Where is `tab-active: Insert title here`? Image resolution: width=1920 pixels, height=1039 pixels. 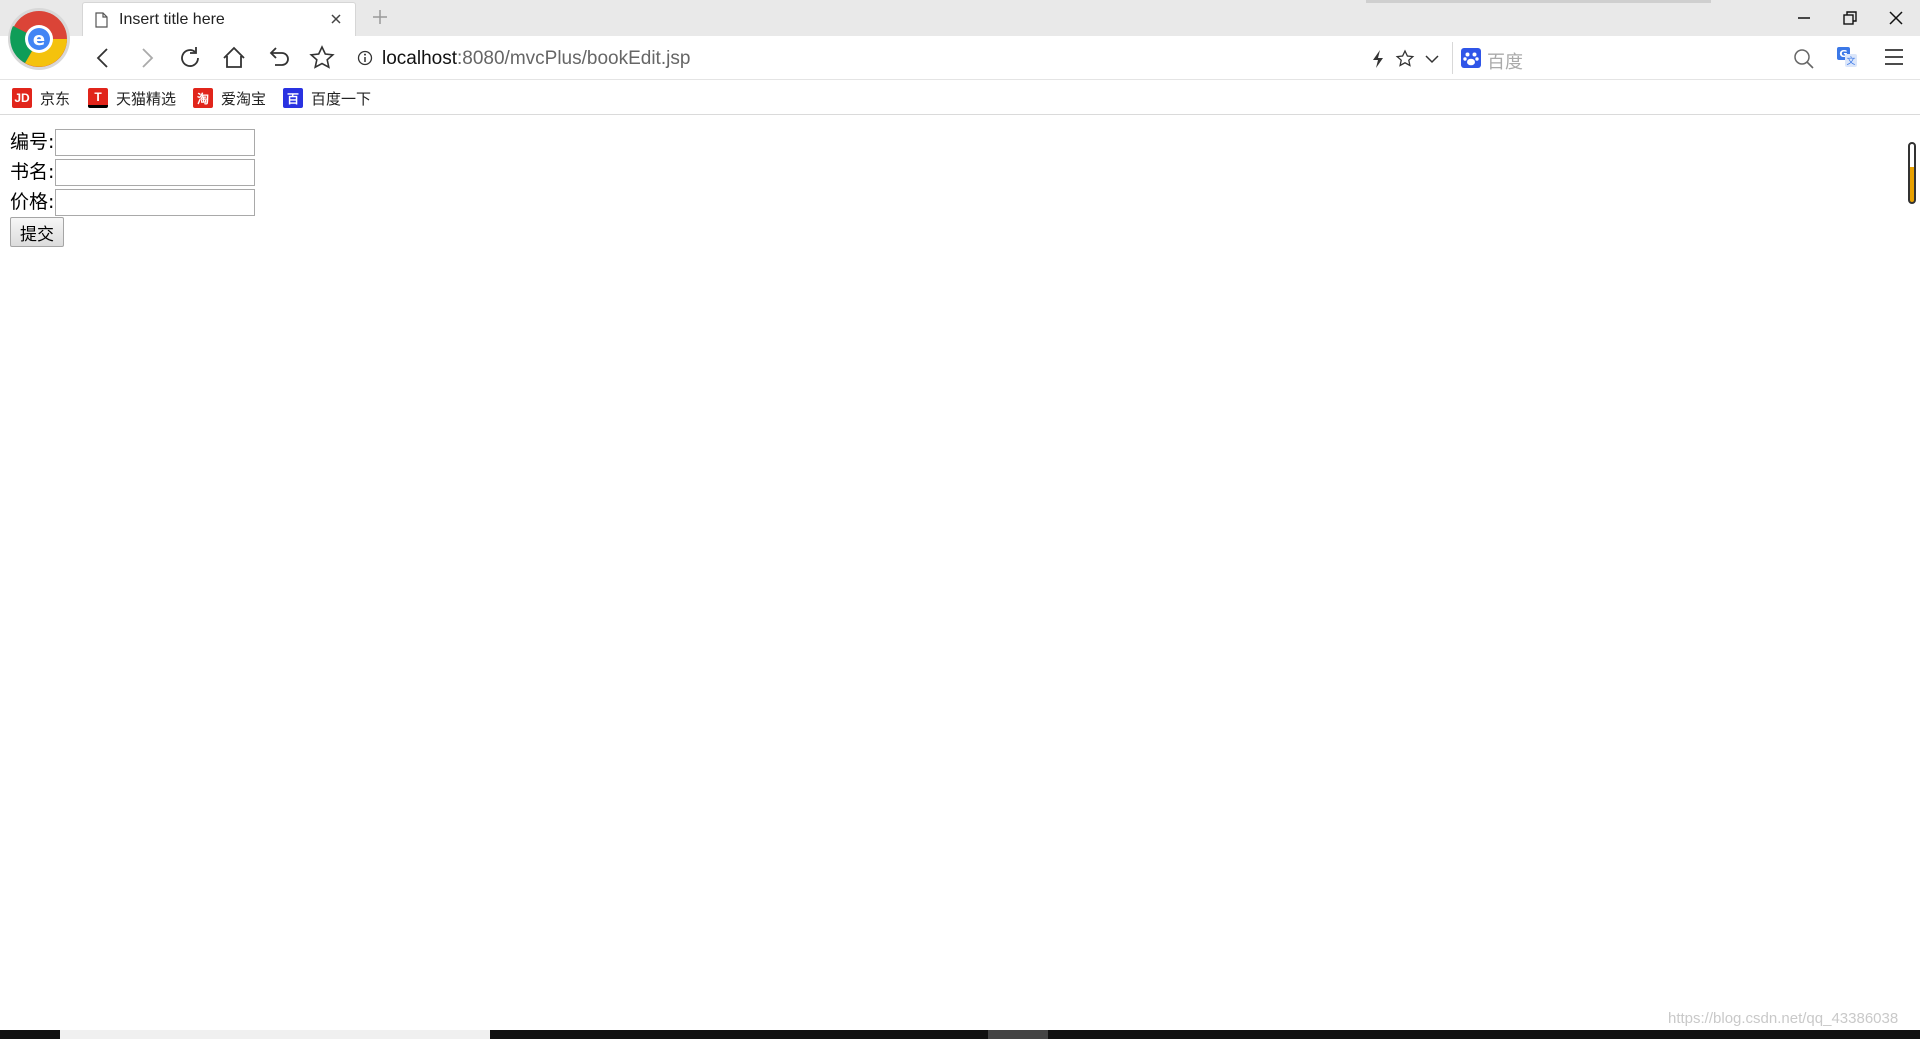
tab-active: Insert title here is located at coordinates (219, 19).